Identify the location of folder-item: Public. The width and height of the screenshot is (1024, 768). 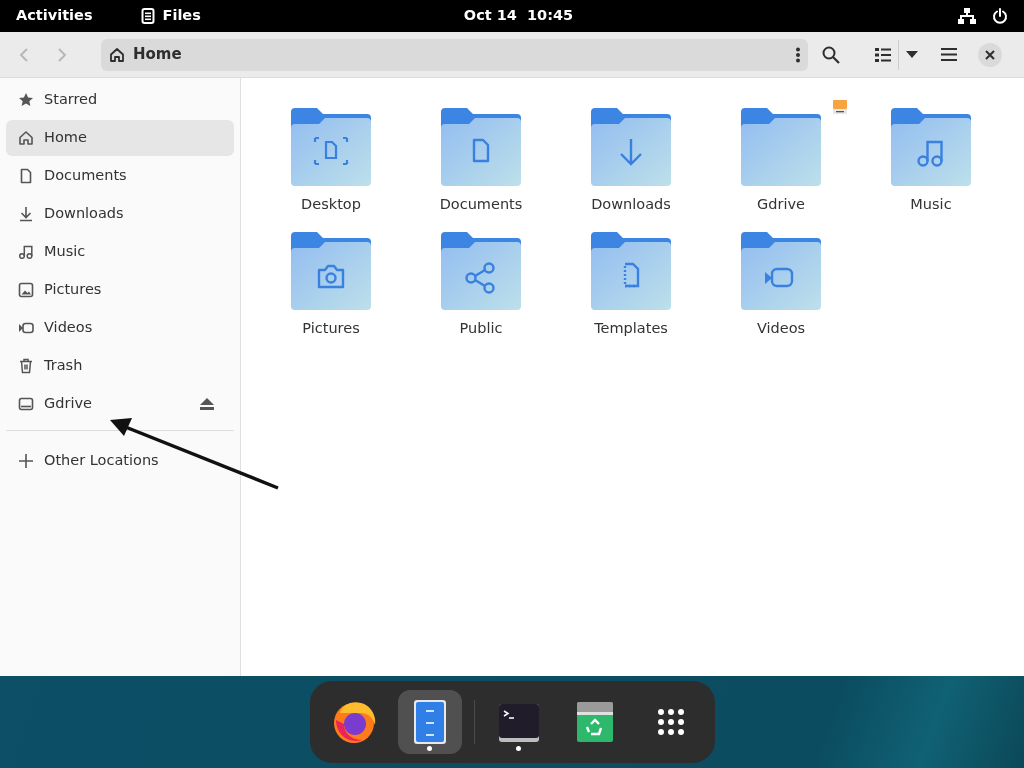
(481, 284).